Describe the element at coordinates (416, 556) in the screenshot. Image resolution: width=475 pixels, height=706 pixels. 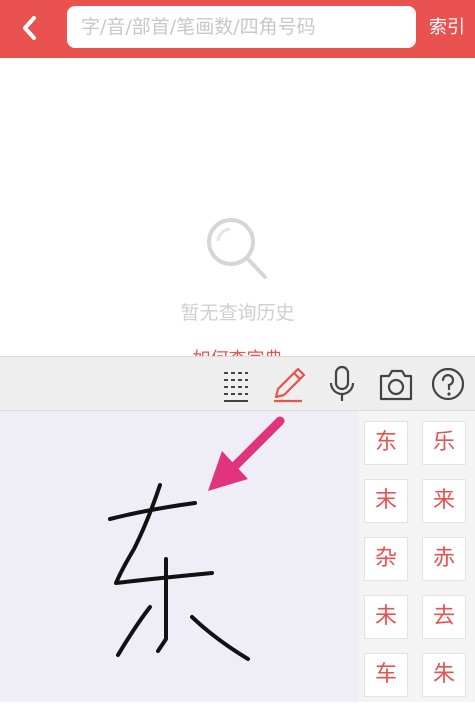
I see `candidate-panel: 东 乐 末 来 杂 赤 未 去 车 朱` at that location.